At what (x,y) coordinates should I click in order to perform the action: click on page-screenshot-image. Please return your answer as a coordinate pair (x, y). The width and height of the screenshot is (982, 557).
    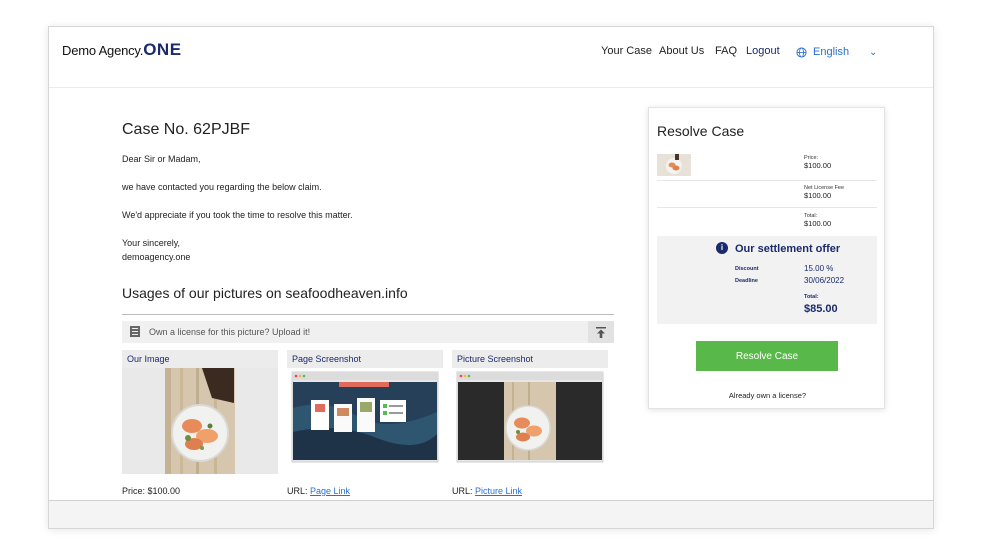
    Looking at the image, I should click on (365, 417).